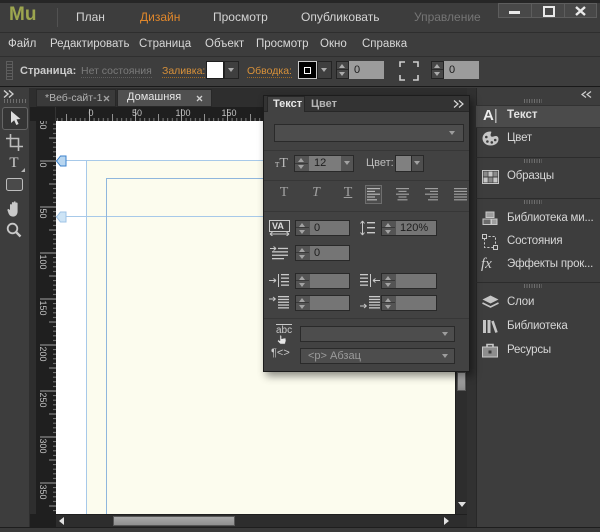 This screenshot has height=532, width=600. Describe the element at coordinates (43, 492) in the screenshot. I see `svg-text: 350` at that location.